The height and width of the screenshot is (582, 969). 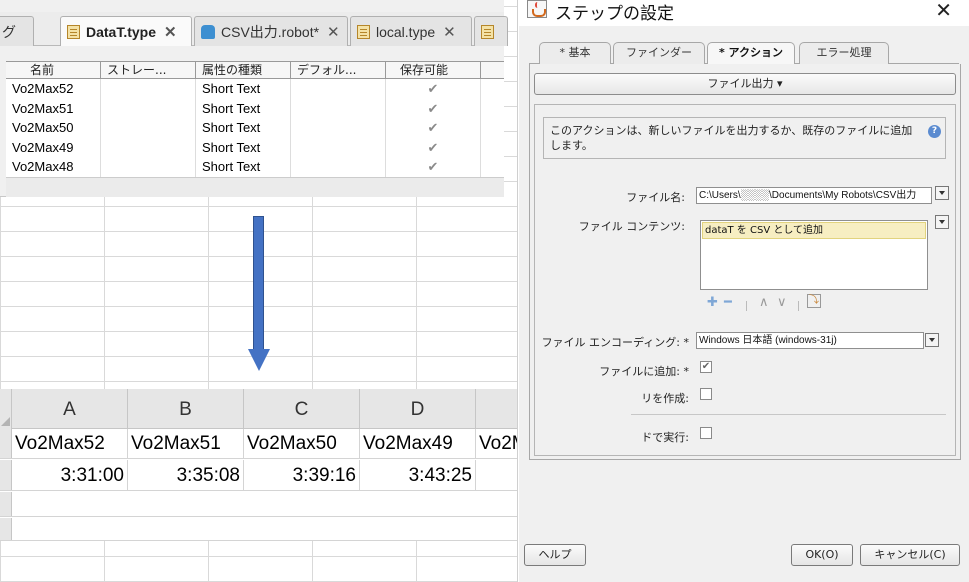 I want to click on tab-partial: グ, so click(x=17, y=31).